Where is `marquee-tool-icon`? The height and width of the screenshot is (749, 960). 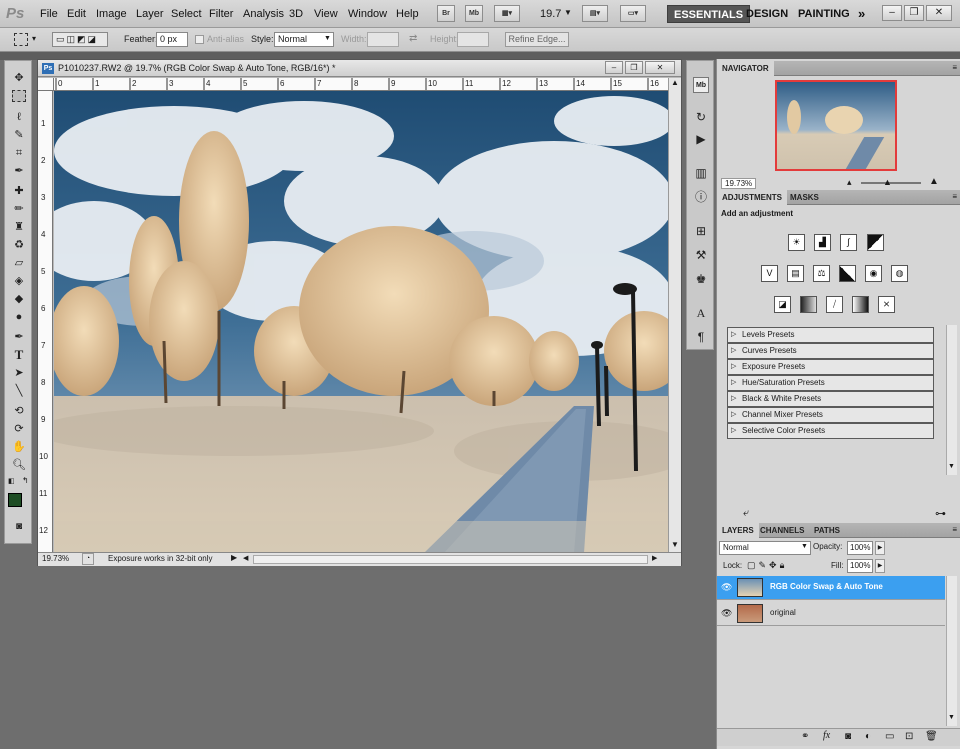
marquee-tool-icon is located at coordinates (19, 96).